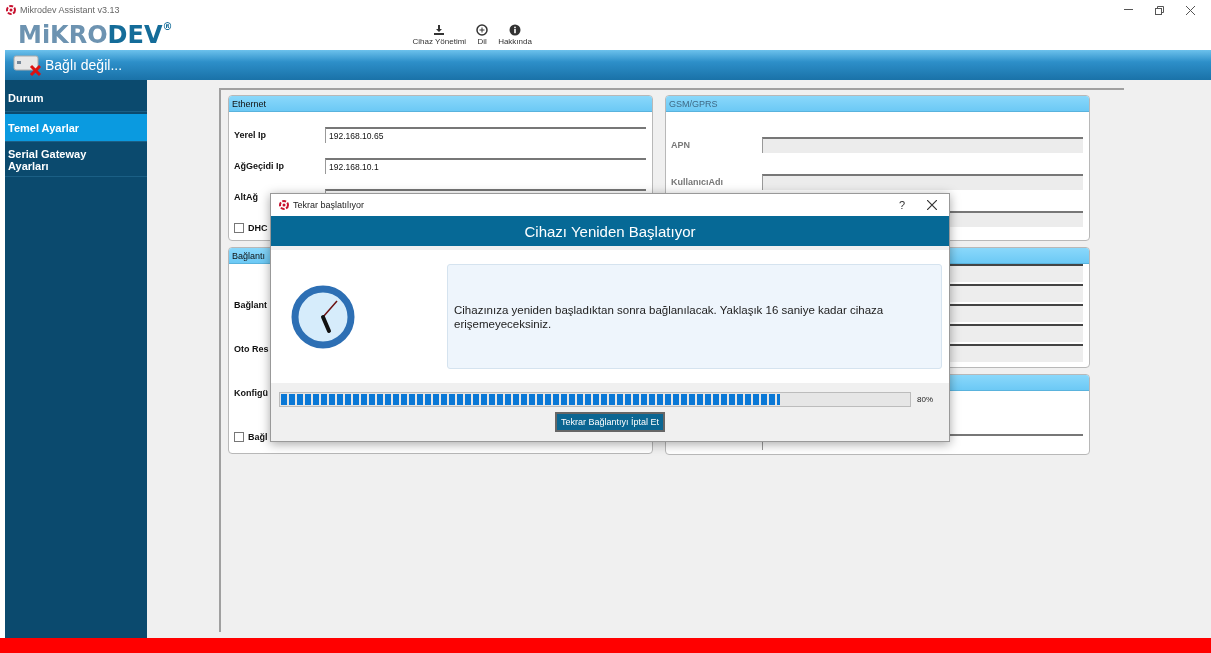 The height and width of the screenshot is (653, 1211). What do you see at coordinates (440, 104) in the screenshot?
I see `panel-header: Ethernet` at bounding box center [440, 104].